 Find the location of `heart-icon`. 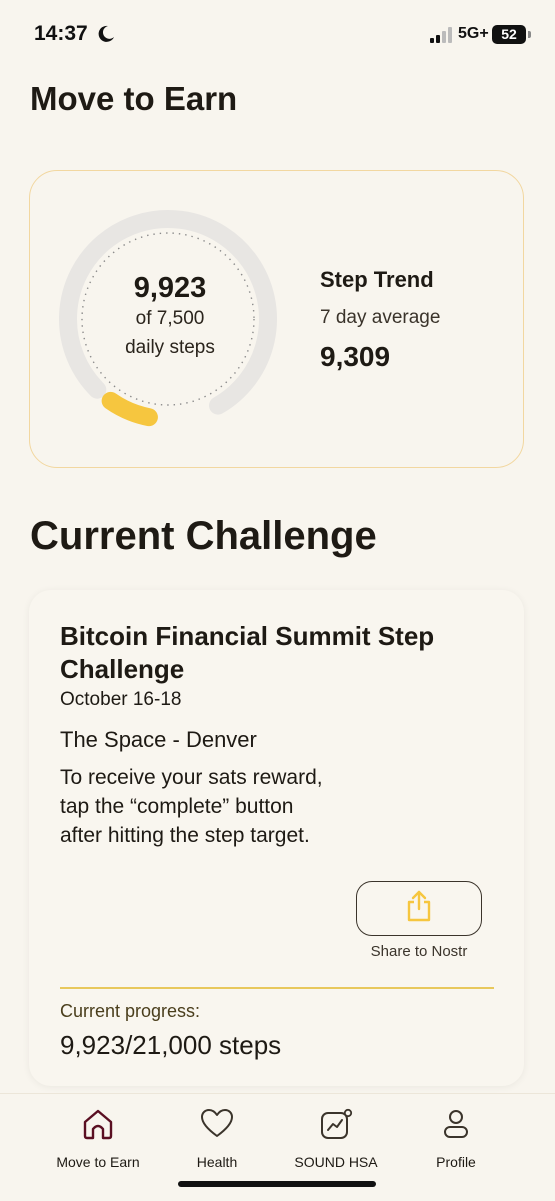

heart-icon is located at coordinates (217, 1125).